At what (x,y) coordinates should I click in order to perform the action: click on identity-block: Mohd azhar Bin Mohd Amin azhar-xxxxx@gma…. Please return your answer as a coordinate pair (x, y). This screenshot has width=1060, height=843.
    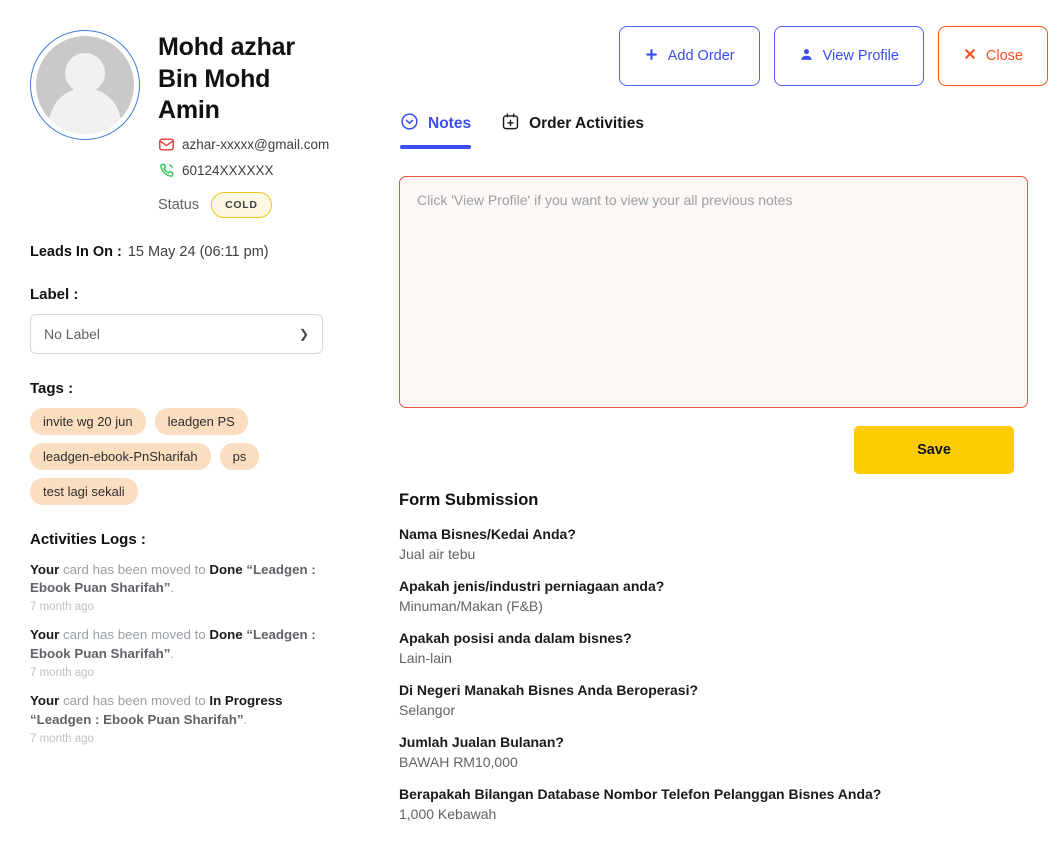
    Looking at the image, I should click on (243, 124).